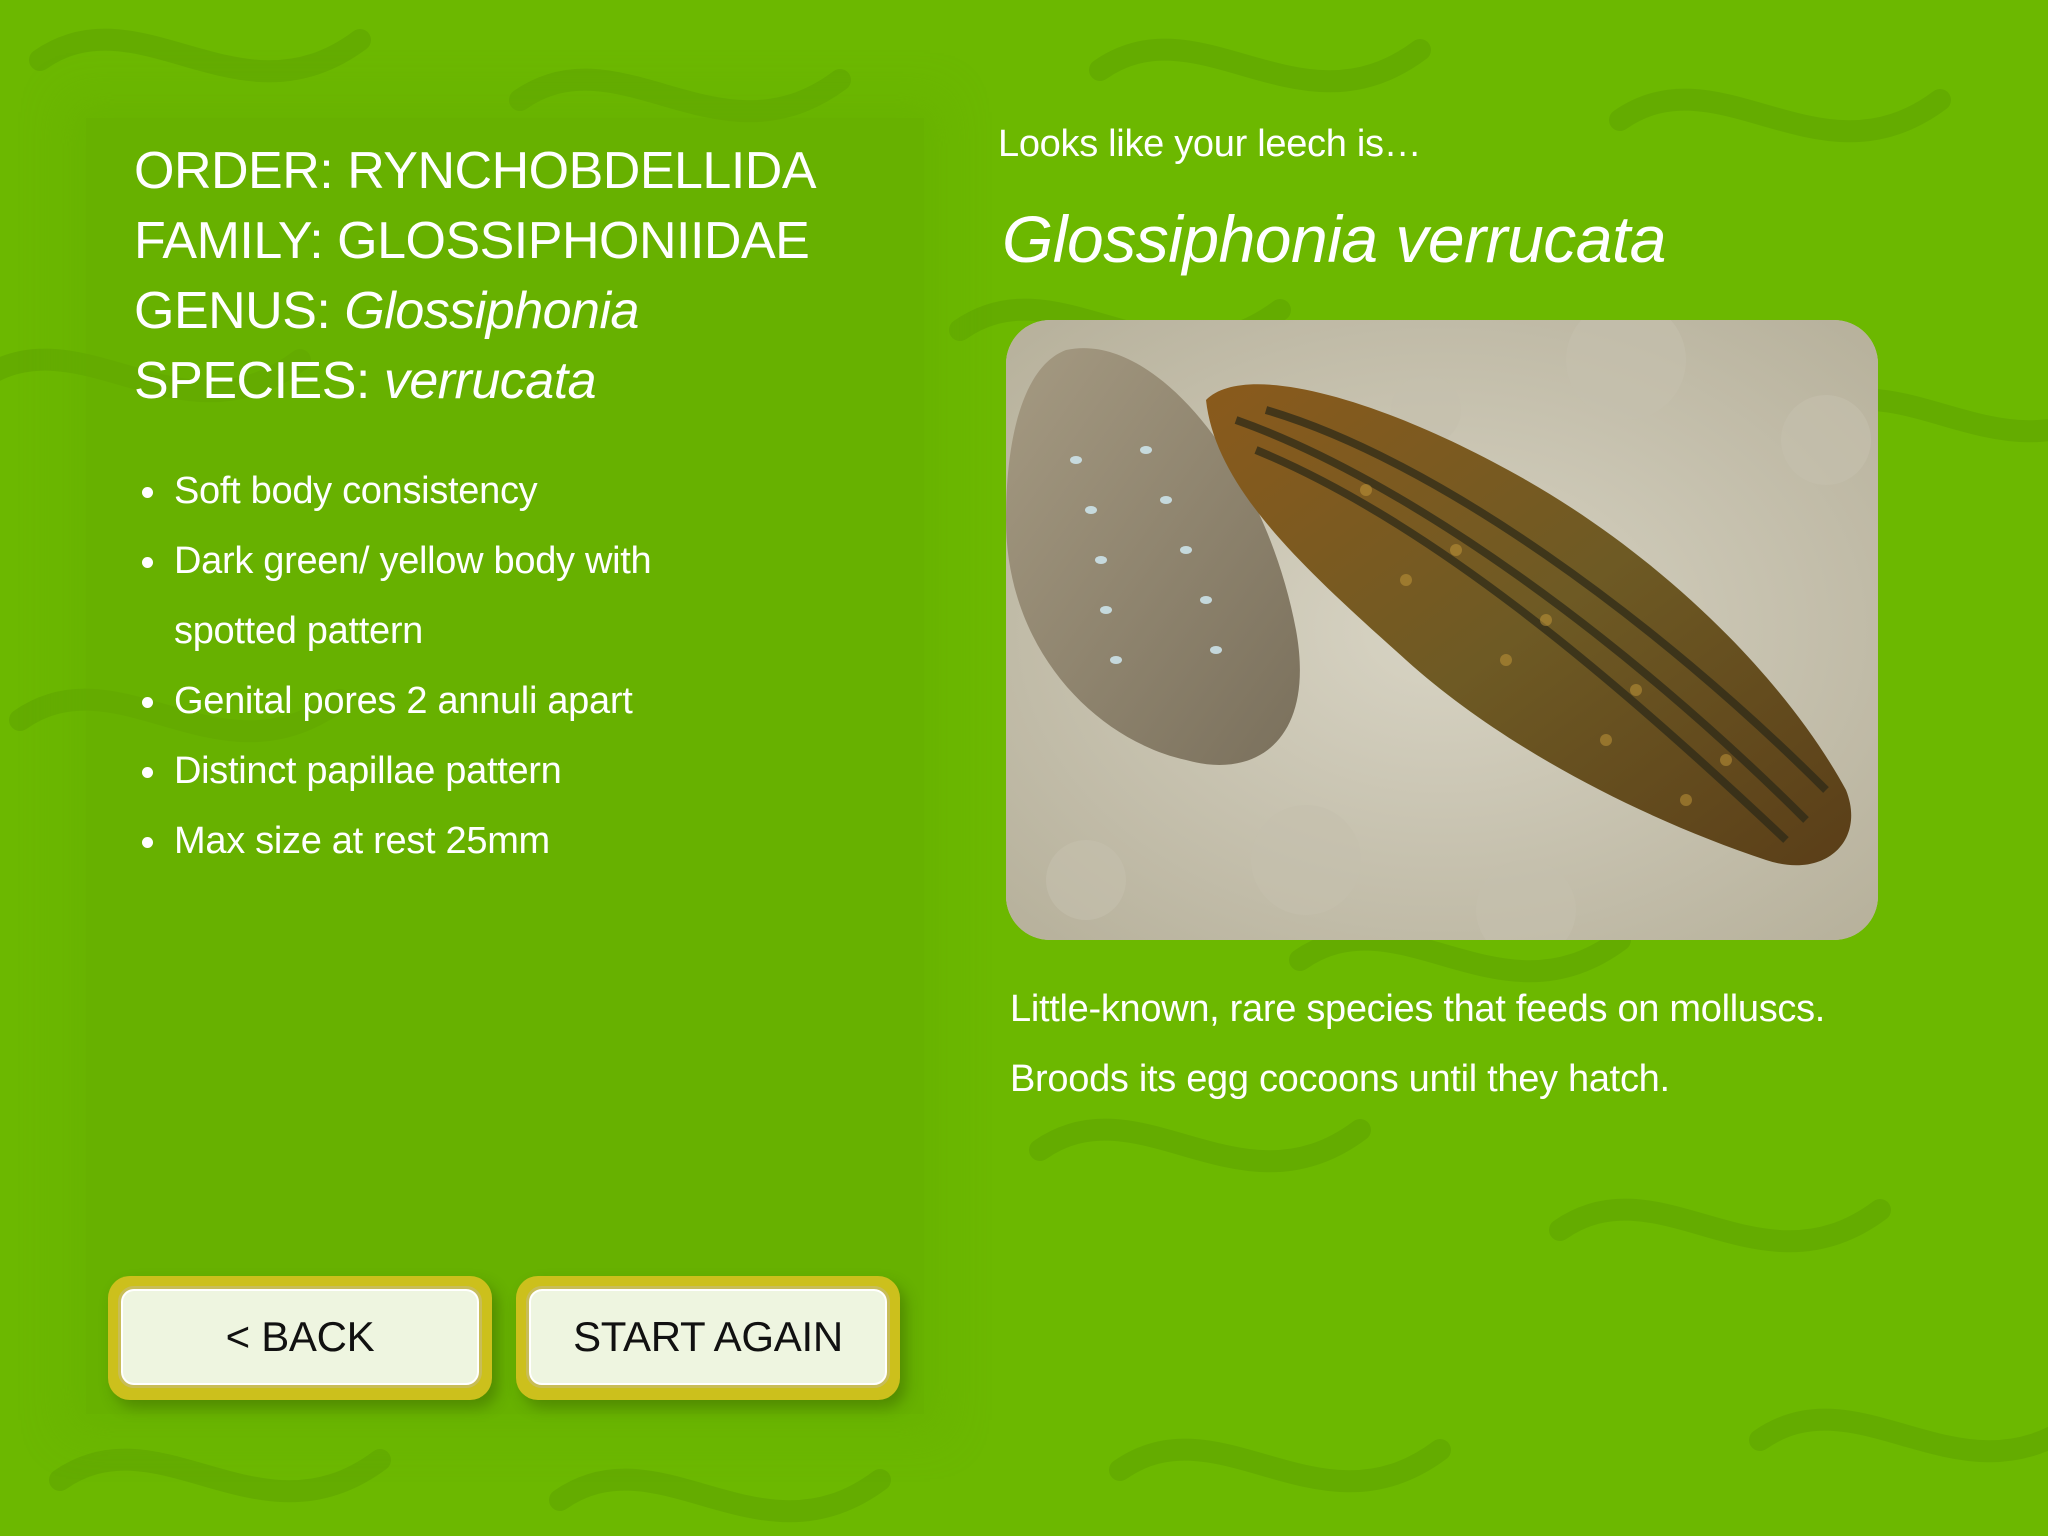 This screenshot has height=1536, width=2048. I want to click on feature-item: Genital pores 2 annuli apart, so click(460, 701).